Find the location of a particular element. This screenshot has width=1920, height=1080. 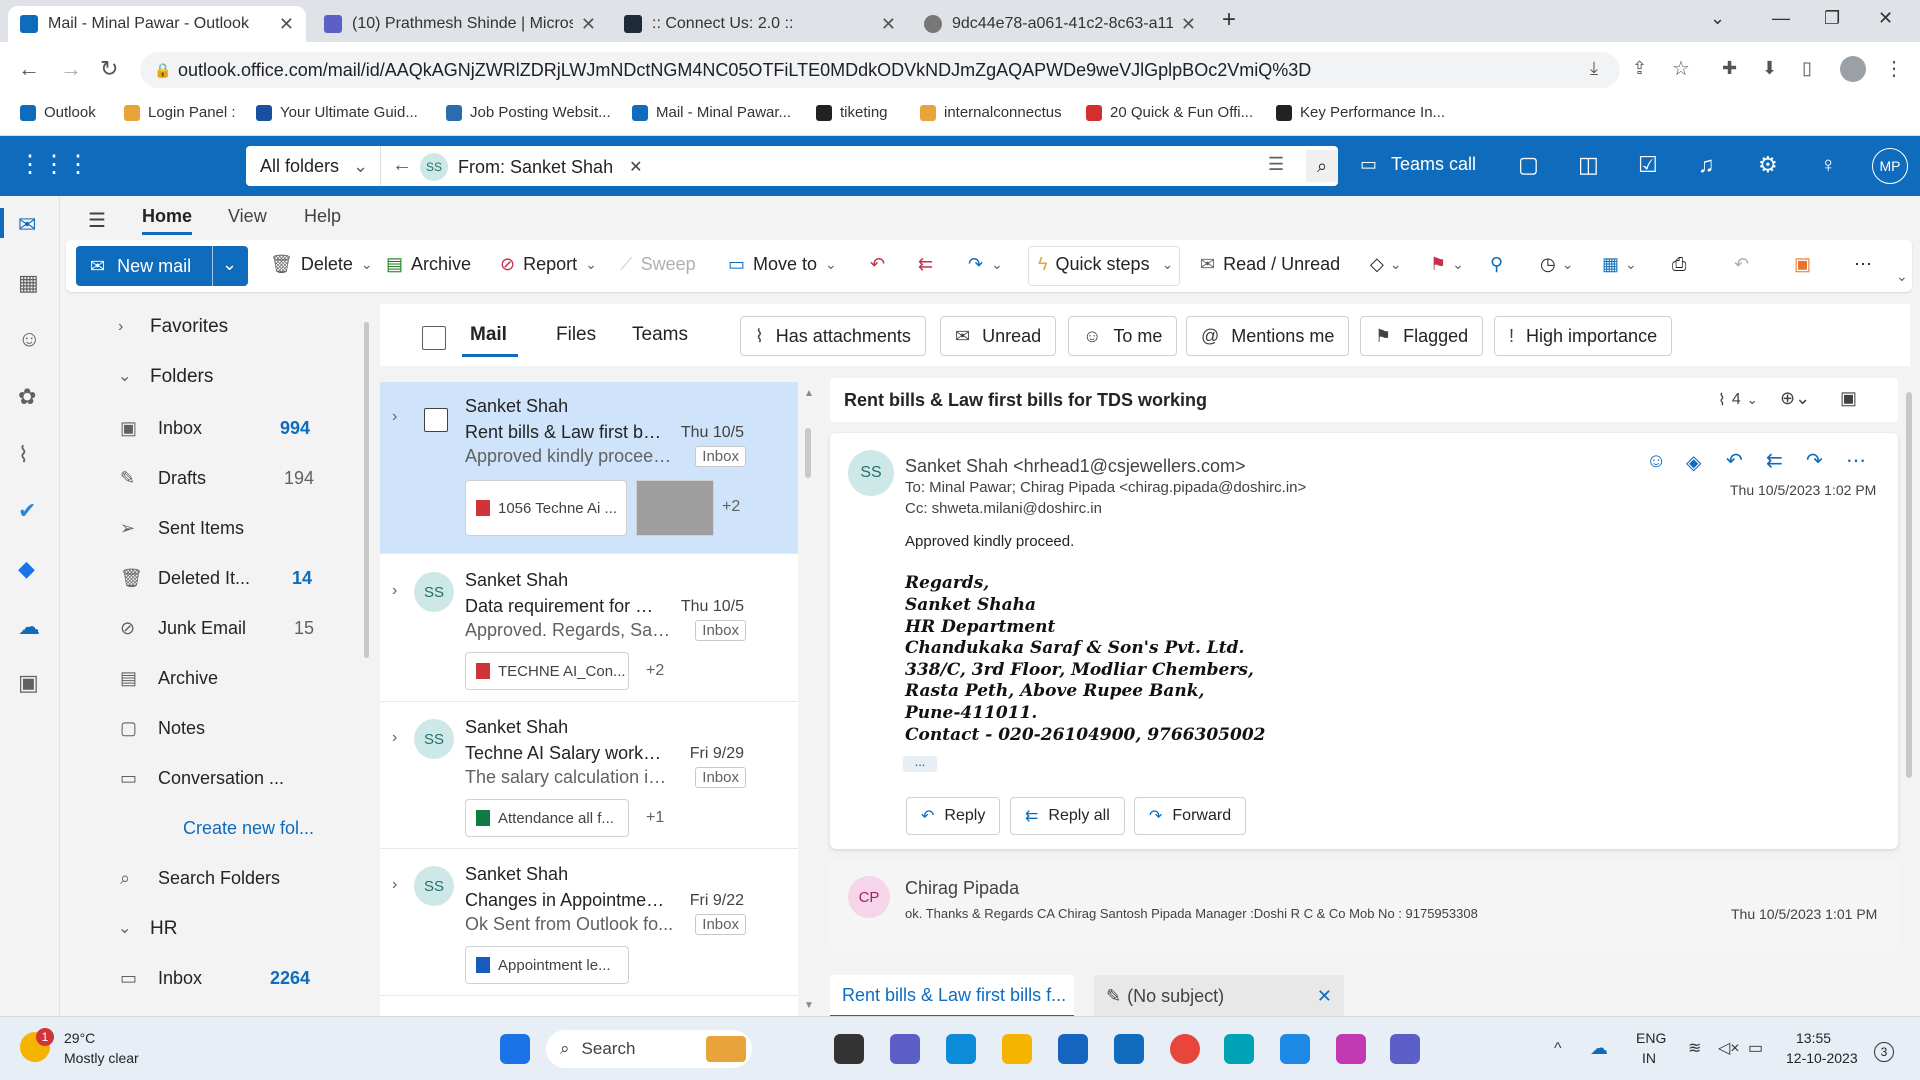

onedrive-tray-icon: ☁ is located at coordinates (1599, 1048).